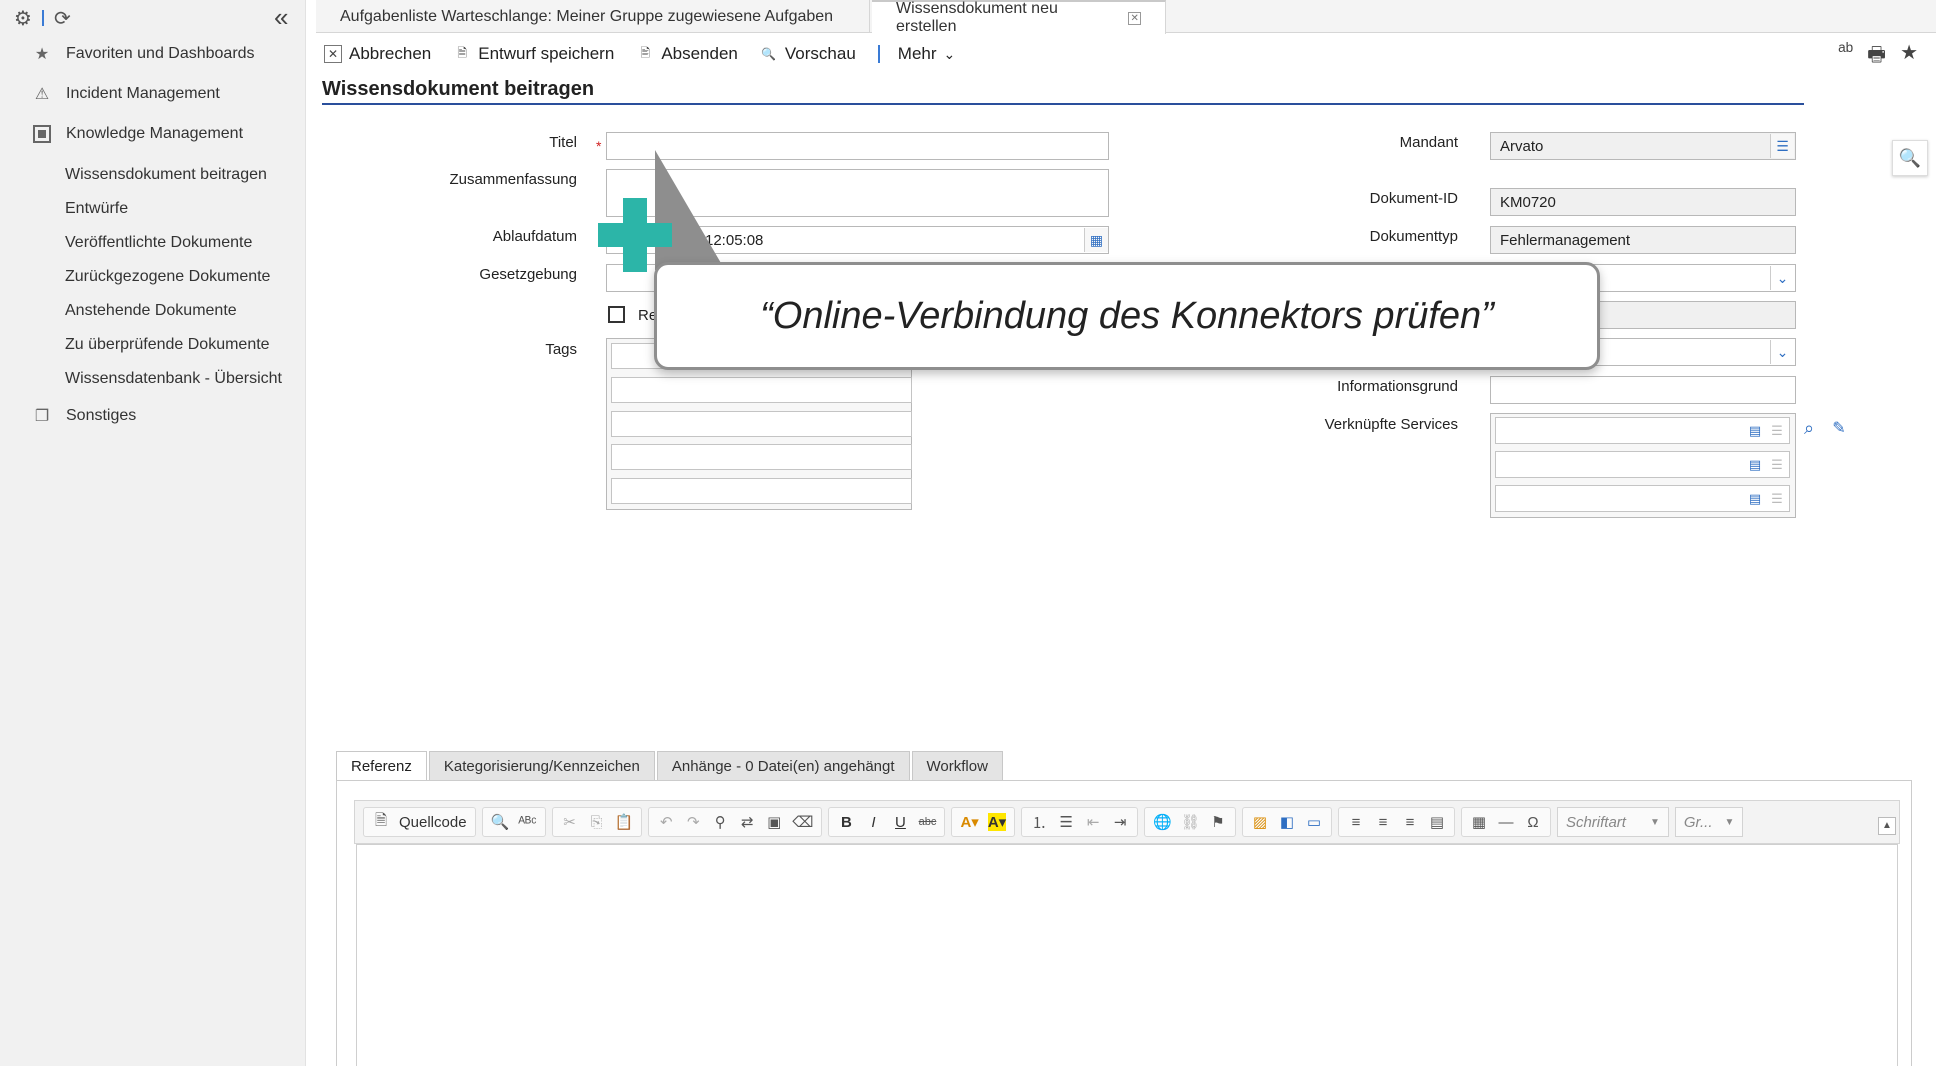 Image resolution: width=1936 pixels, height=1066 pixels. Describe the element at coordinates (1876, 57) in the screenshot. I see `print-icon: 🖶` at that location.